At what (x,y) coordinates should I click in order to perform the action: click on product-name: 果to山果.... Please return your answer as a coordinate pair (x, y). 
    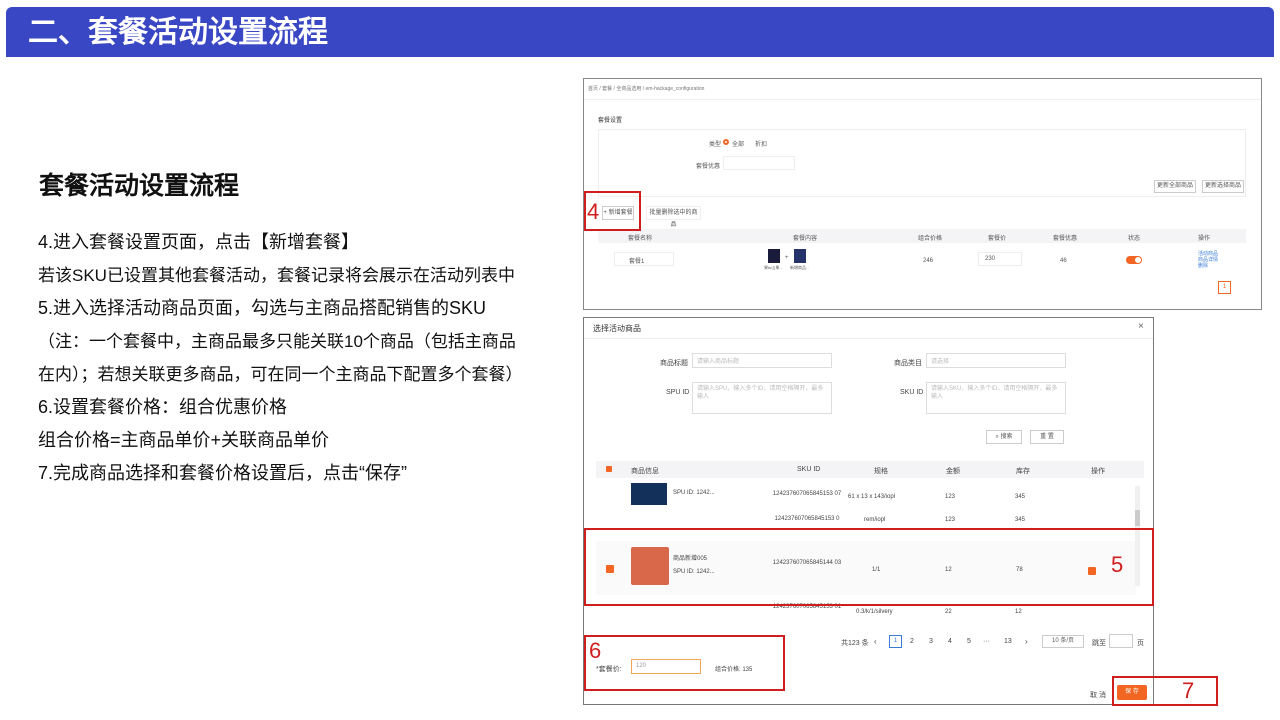
    Looking at the image, I should click on (773, 267).